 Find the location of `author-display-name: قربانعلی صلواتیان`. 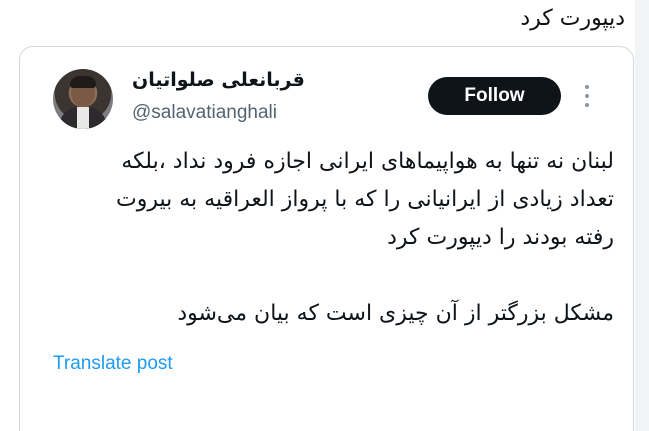

author-display-name: قربانعلی صلواتیان is located at coordinates (218, 80).